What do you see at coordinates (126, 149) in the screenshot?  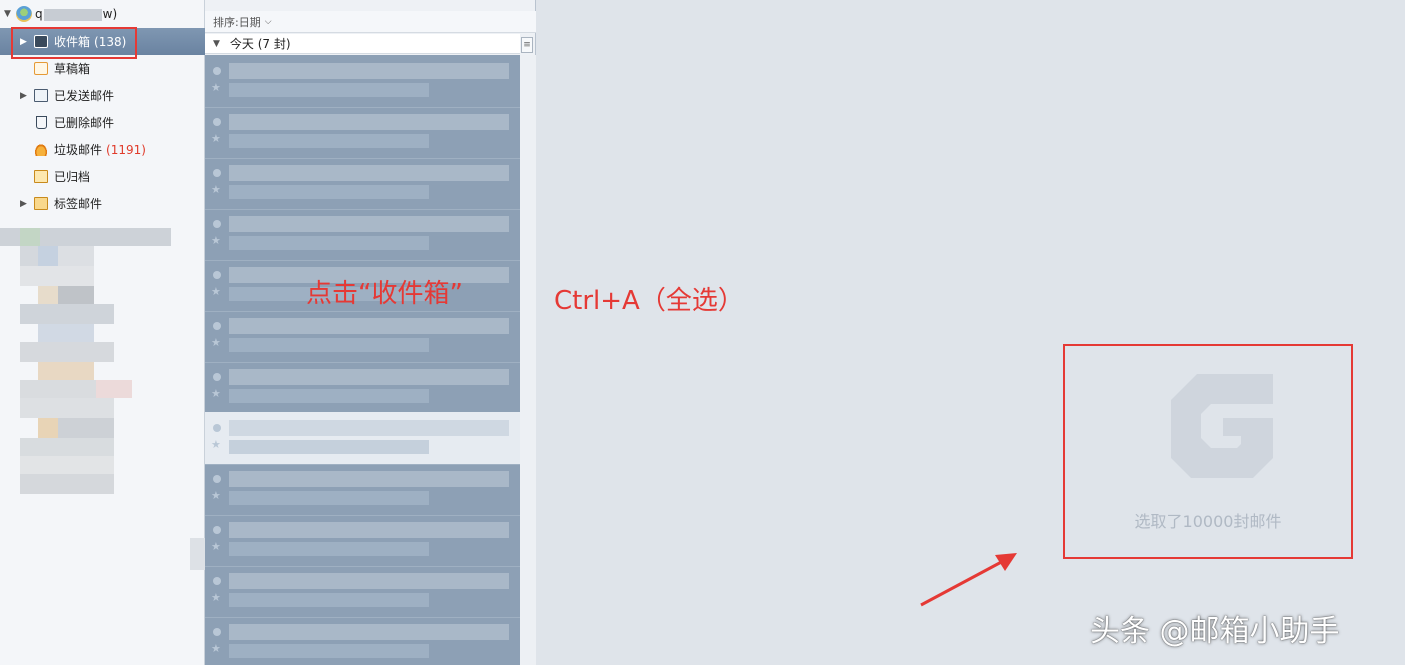 I see `folder-unread-count: (1191)` at bounding box center [126, 149].